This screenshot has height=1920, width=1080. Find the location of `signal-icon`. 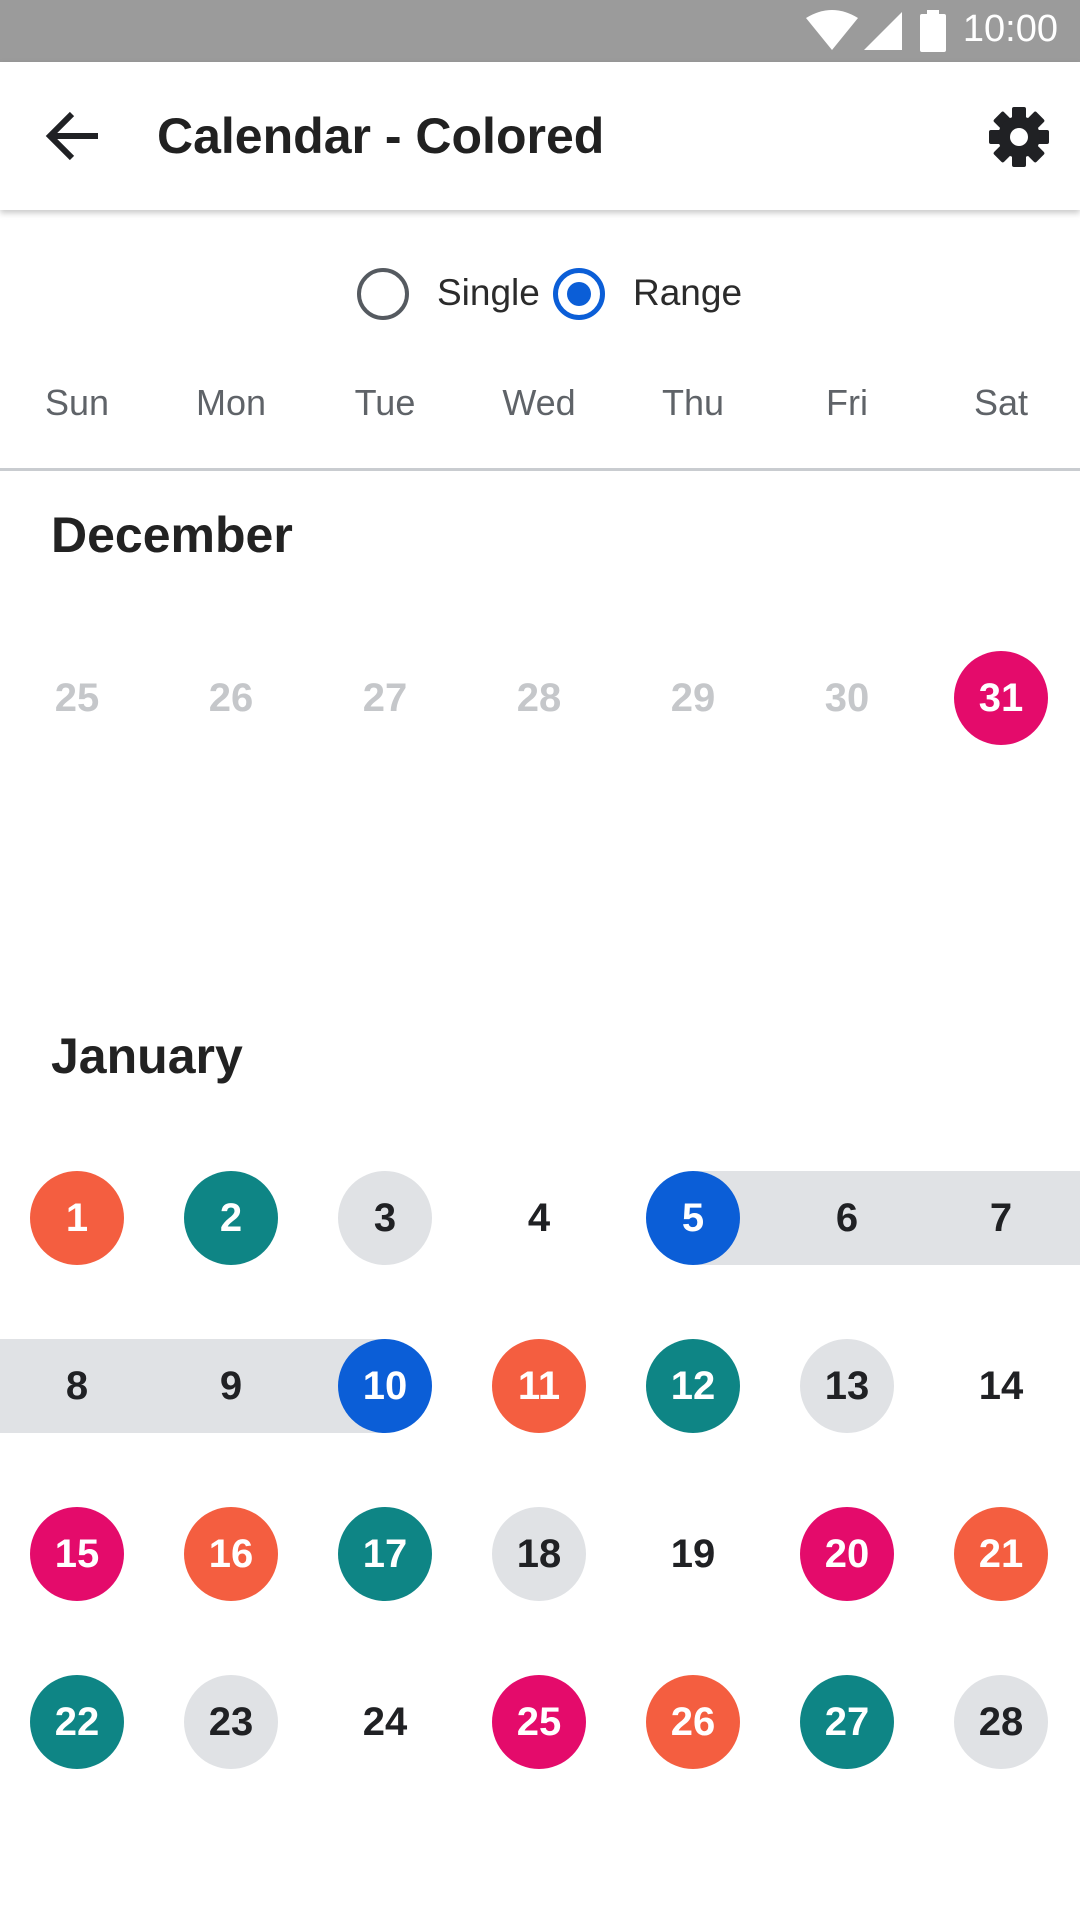

signal-icon is located at coordinates (883, 31).